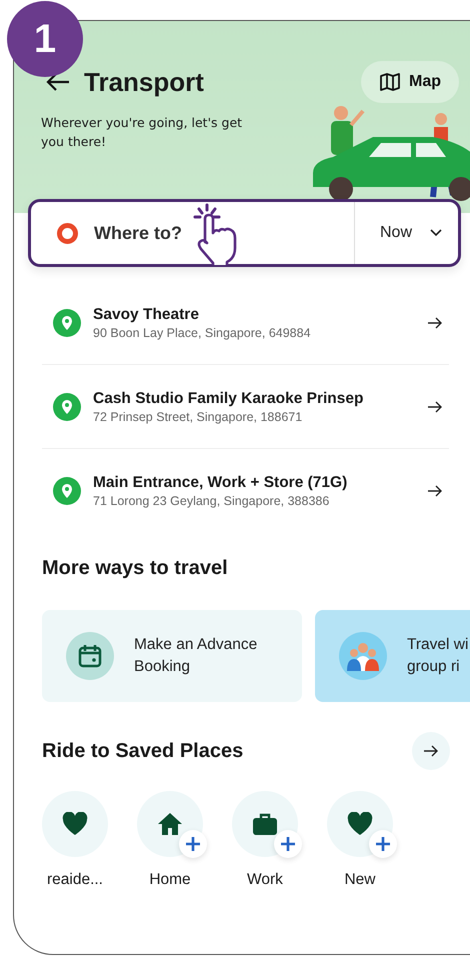  I want to click on travel-option-card: Travel wi group ri, so click(392, 656).